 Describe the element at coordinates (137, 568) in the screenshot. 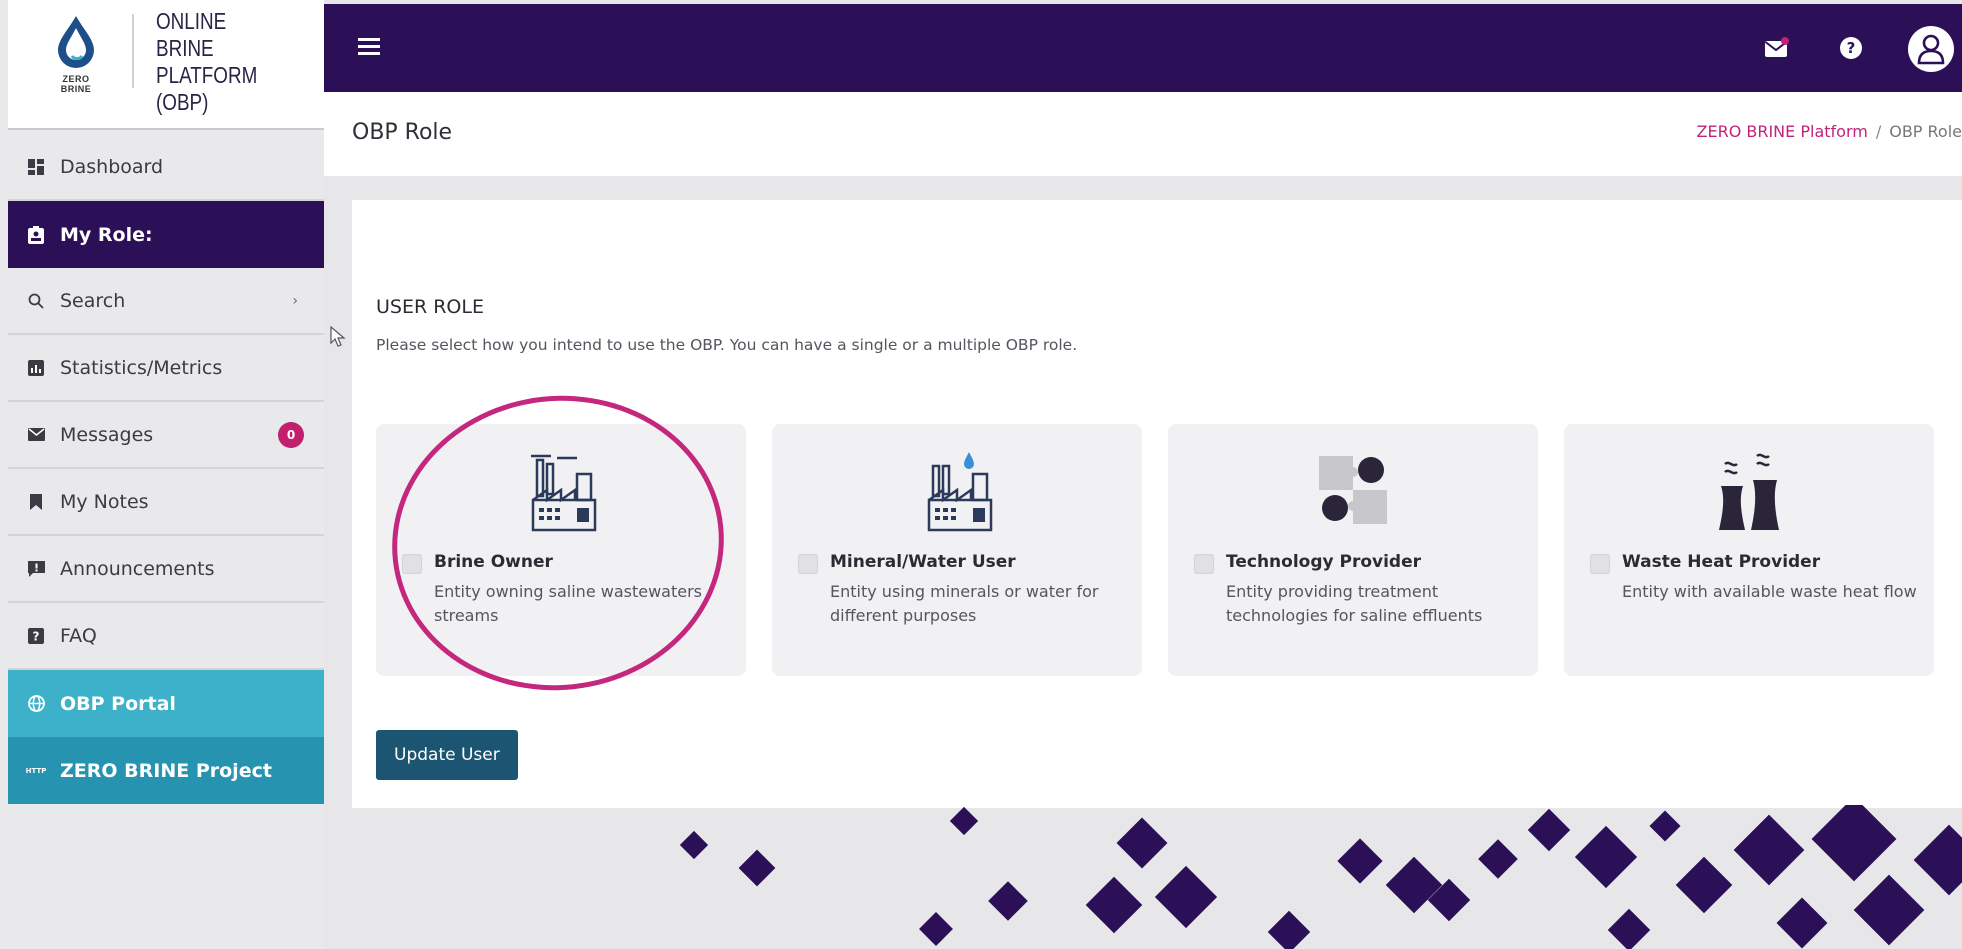

I see `sidebar-item-label: Announcements` at that location.